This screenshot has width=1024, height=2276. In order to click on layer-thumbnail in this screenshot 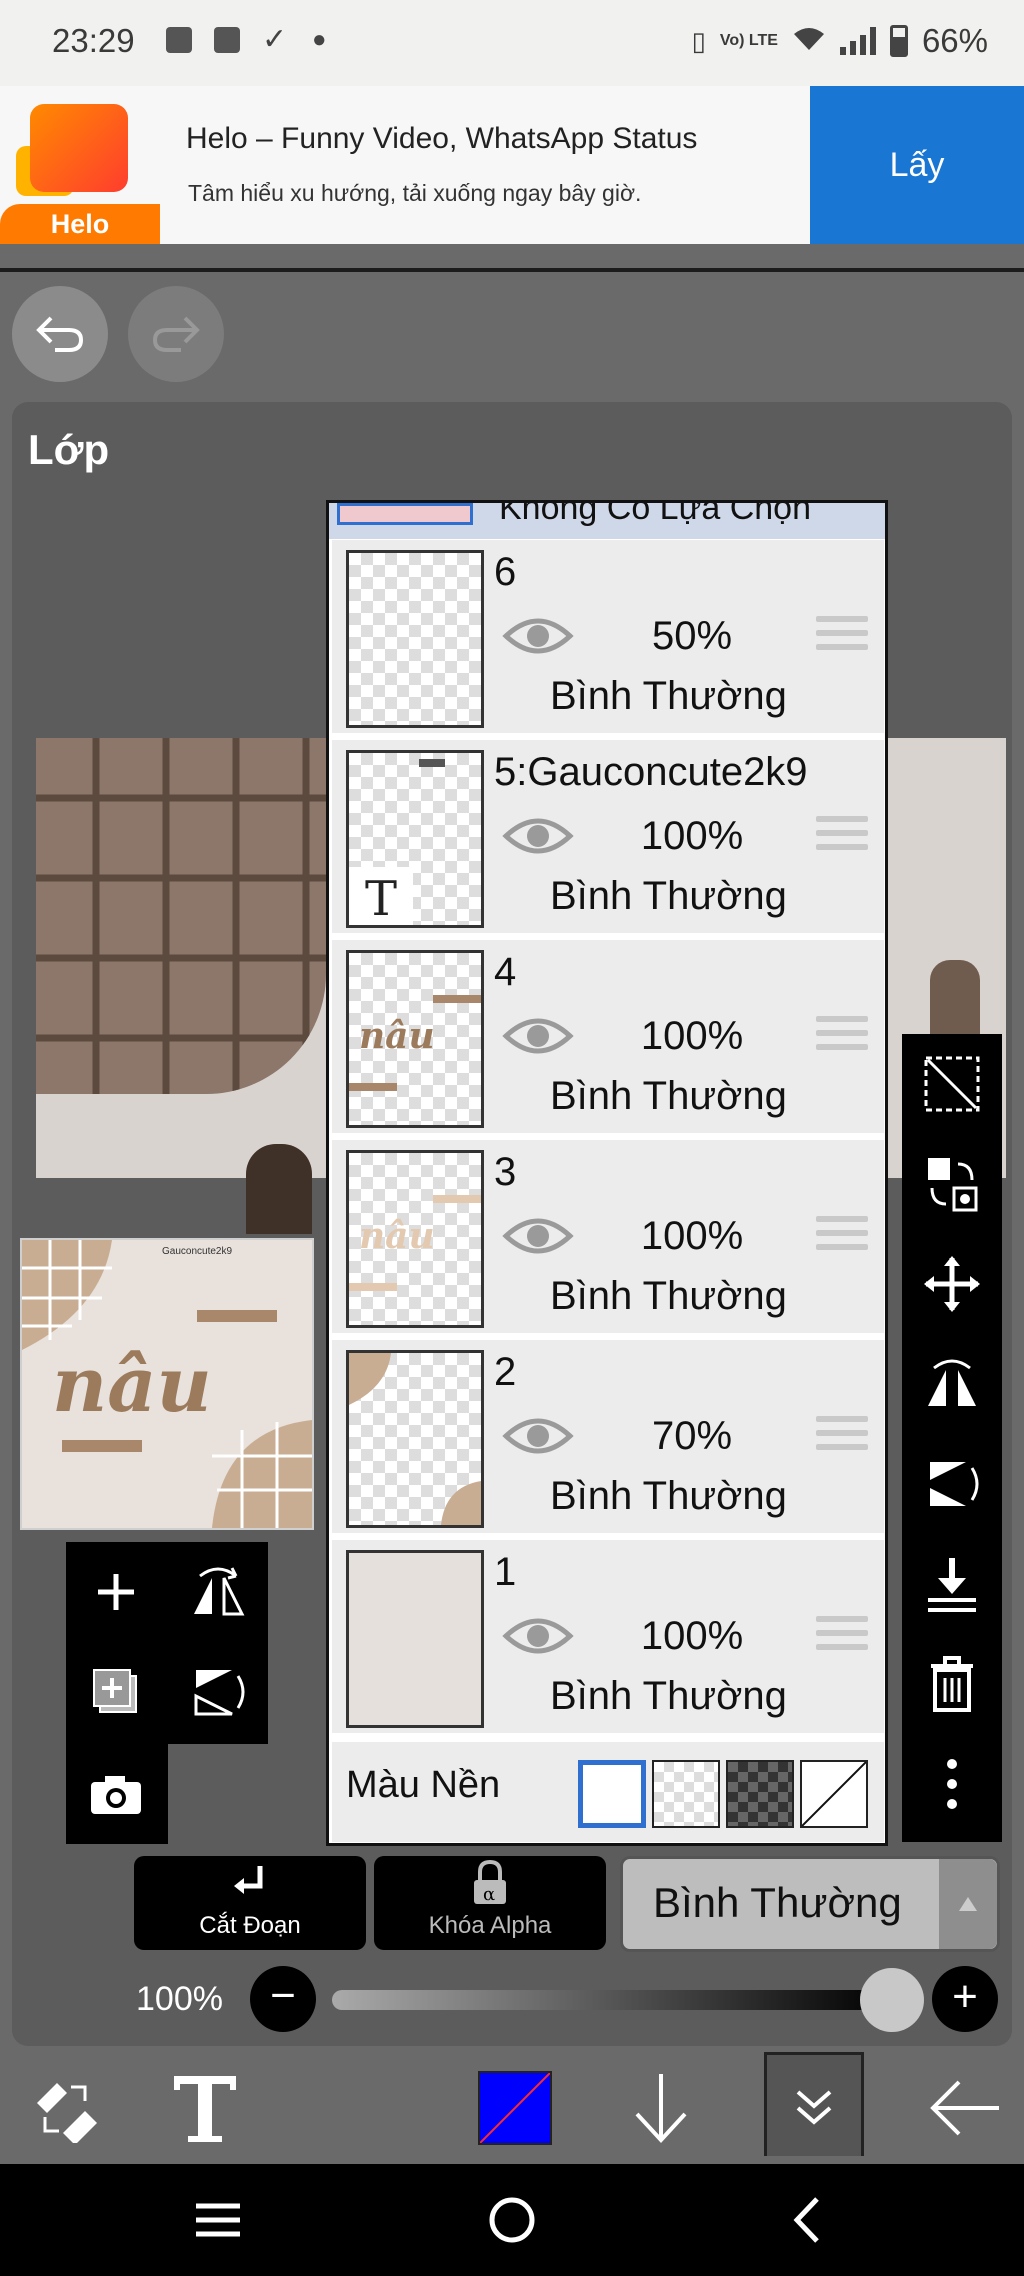, I will do `click(415, 1639)`.